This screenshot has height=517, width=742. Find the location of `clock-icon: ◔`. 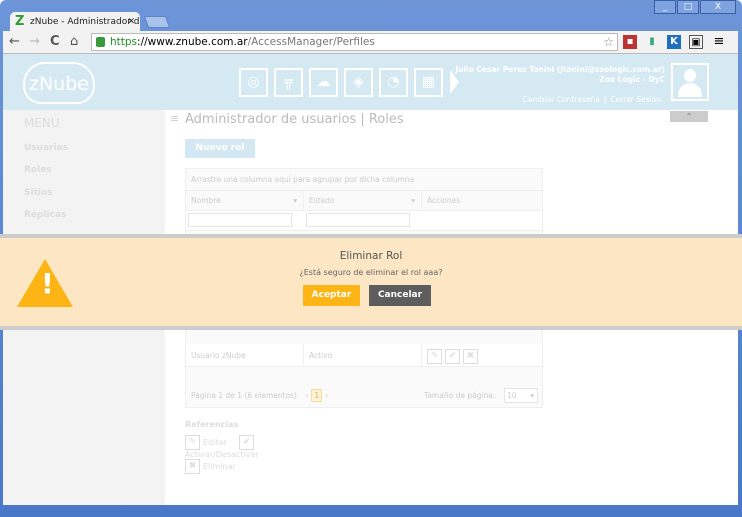

clock-icon: ◔ is located at coordinates (393, 82).